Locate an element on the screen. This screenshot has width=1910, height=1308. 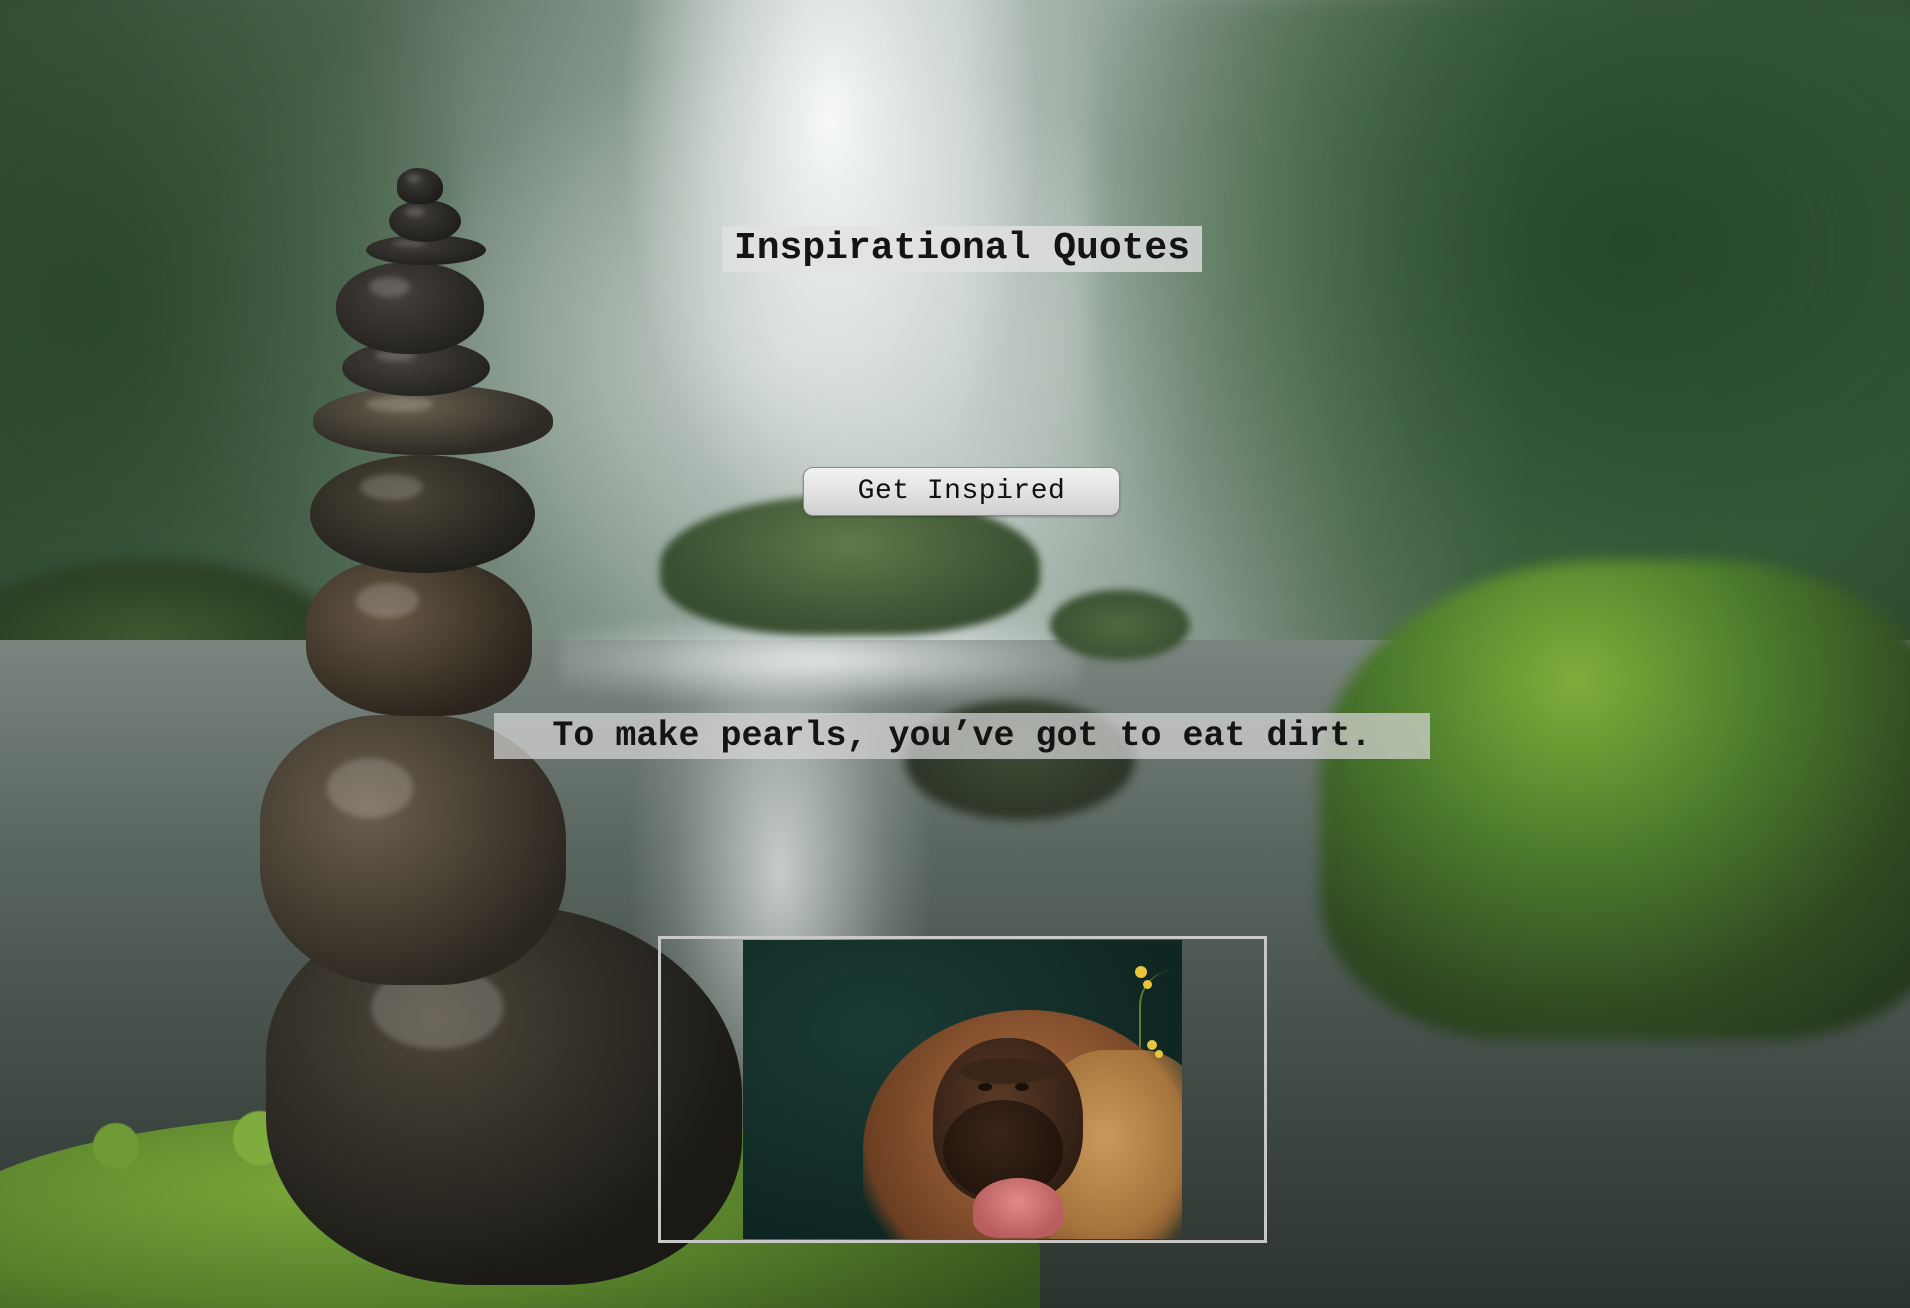
page-title: Inspirational Quotes is located at coordinates (962, 249).